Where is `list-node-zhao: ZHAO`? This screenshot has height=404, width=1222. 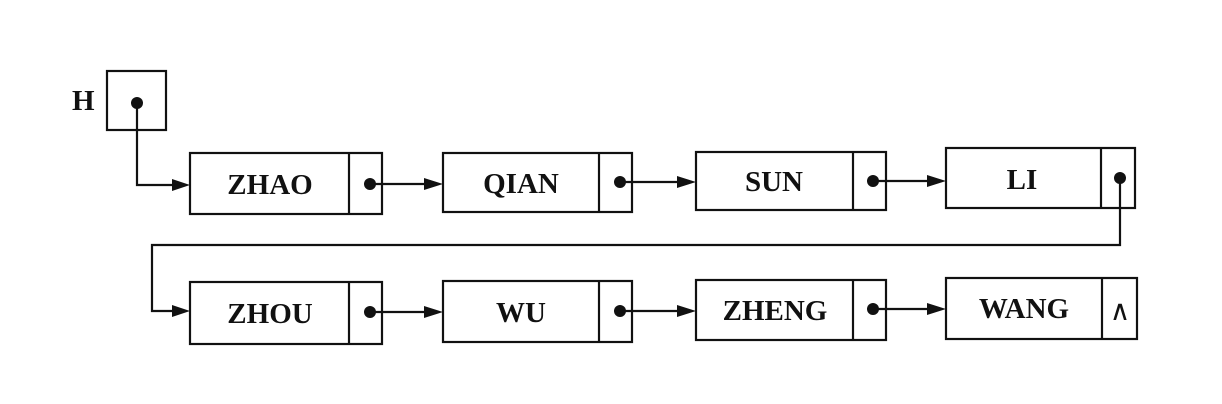
list-node-zhao: ZHAO is located at coordinates (286, 183).